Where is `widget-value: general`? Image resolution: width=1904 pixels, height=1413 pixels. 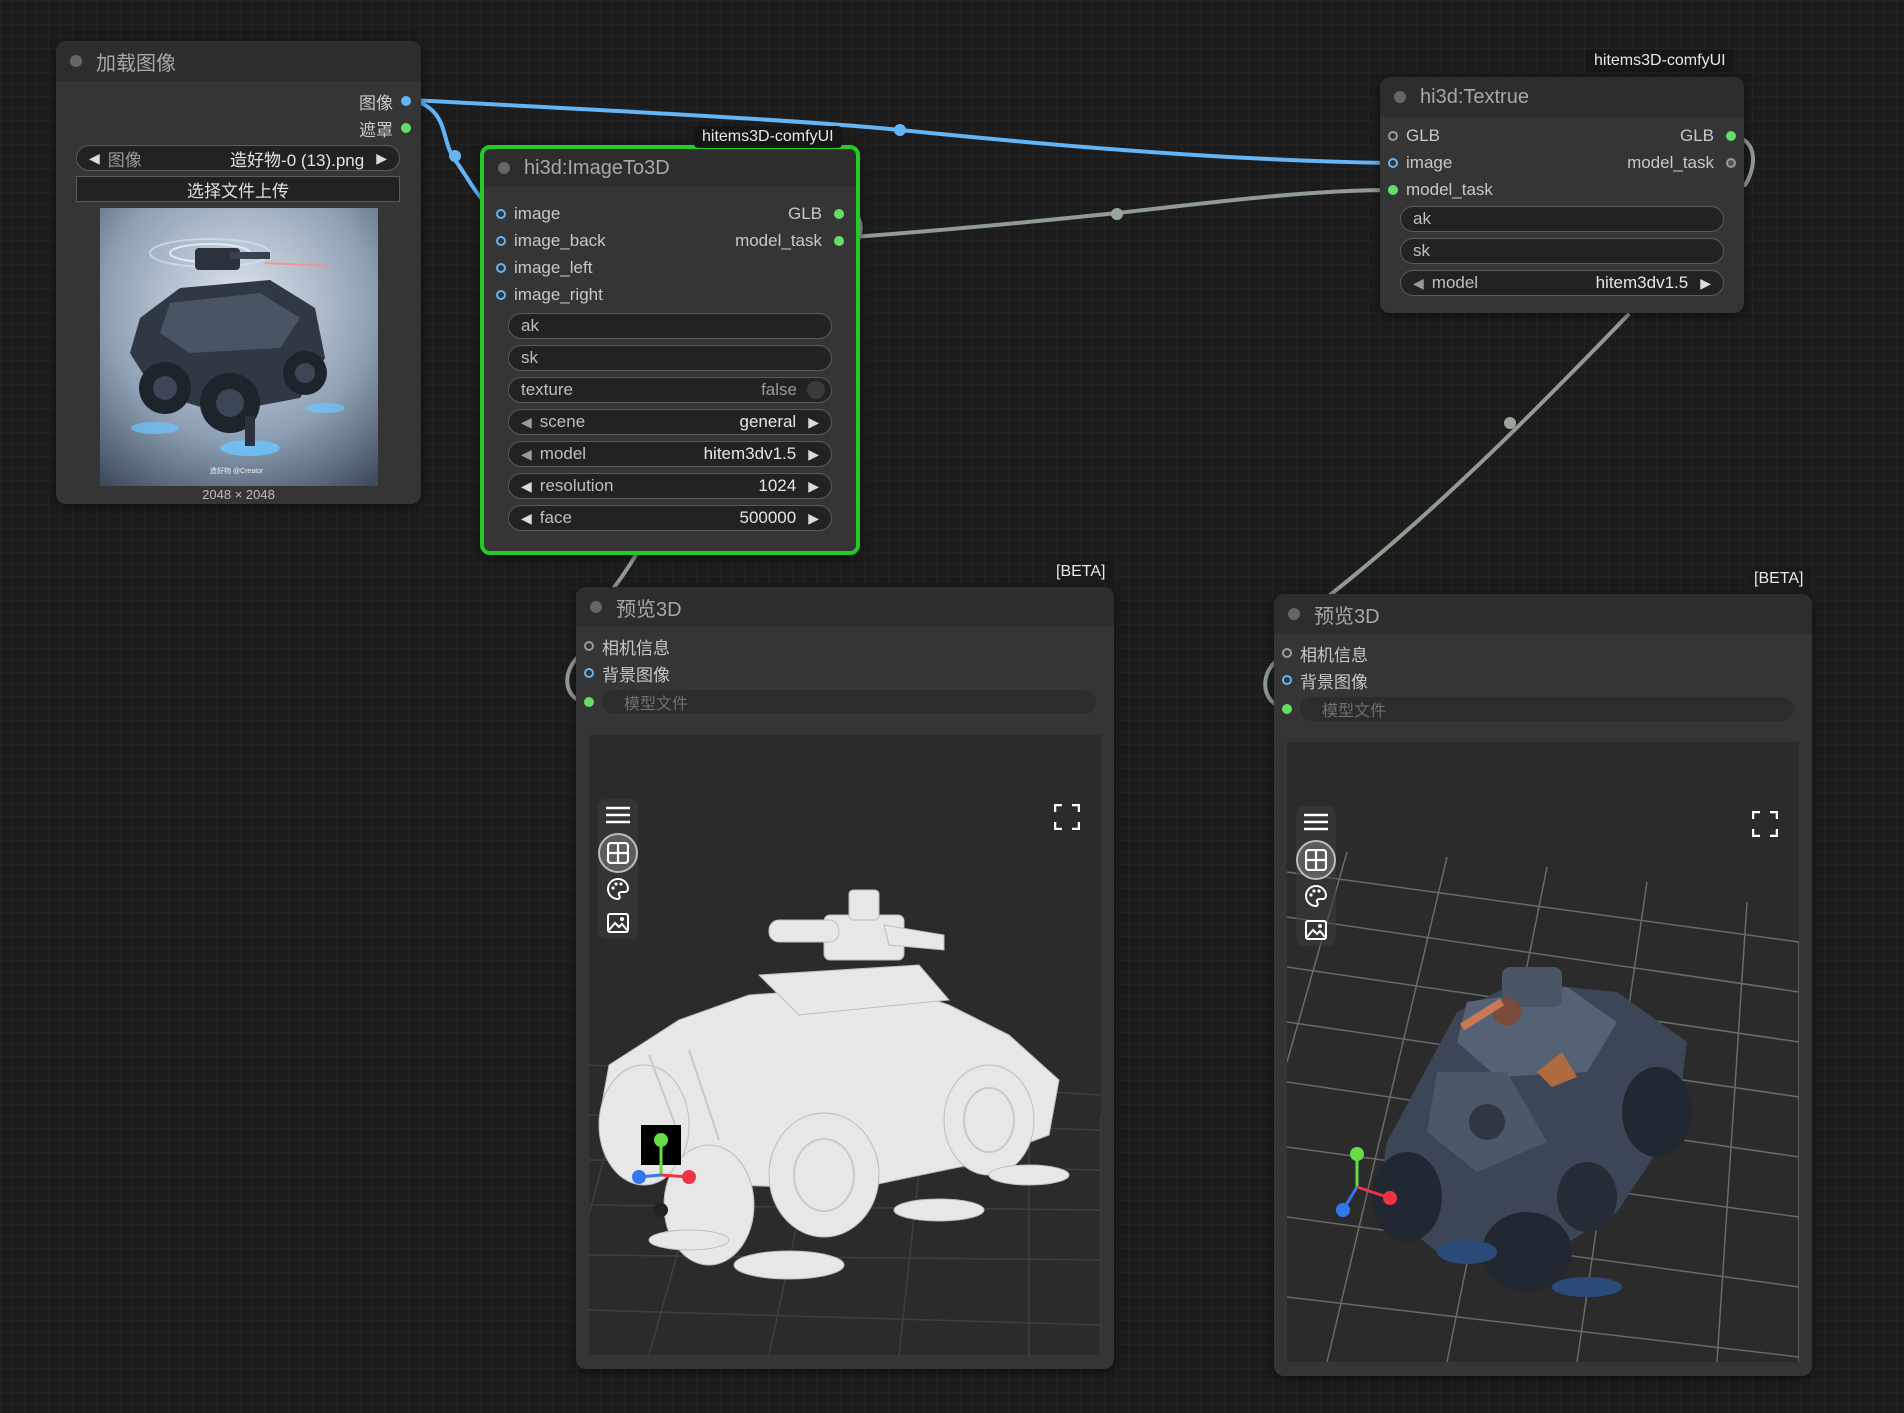 widget-value: general is located at coordinates (768, 421).